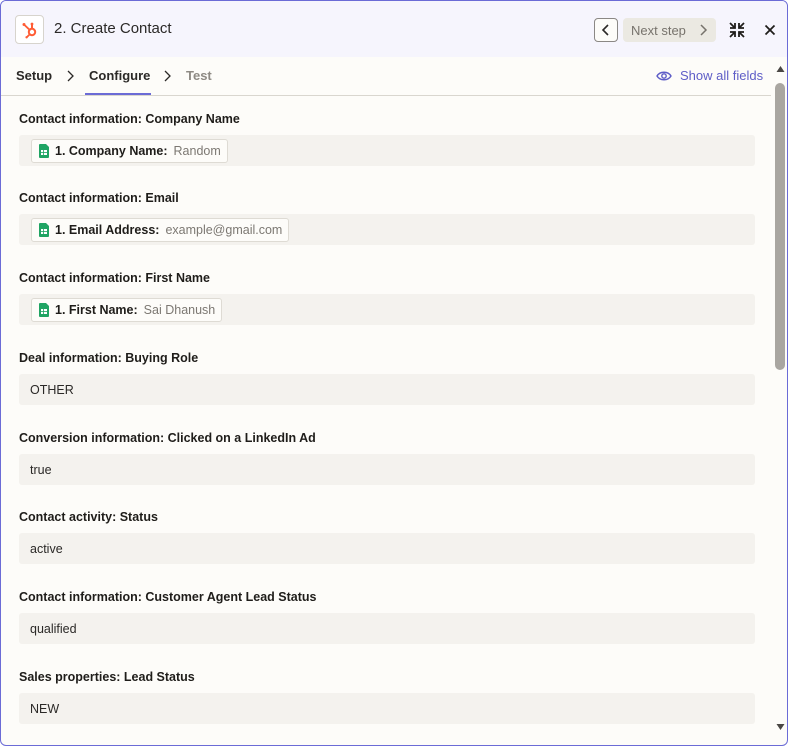  I want to click on field-contact-status: Contact activity: Status active, so click(387, 537).